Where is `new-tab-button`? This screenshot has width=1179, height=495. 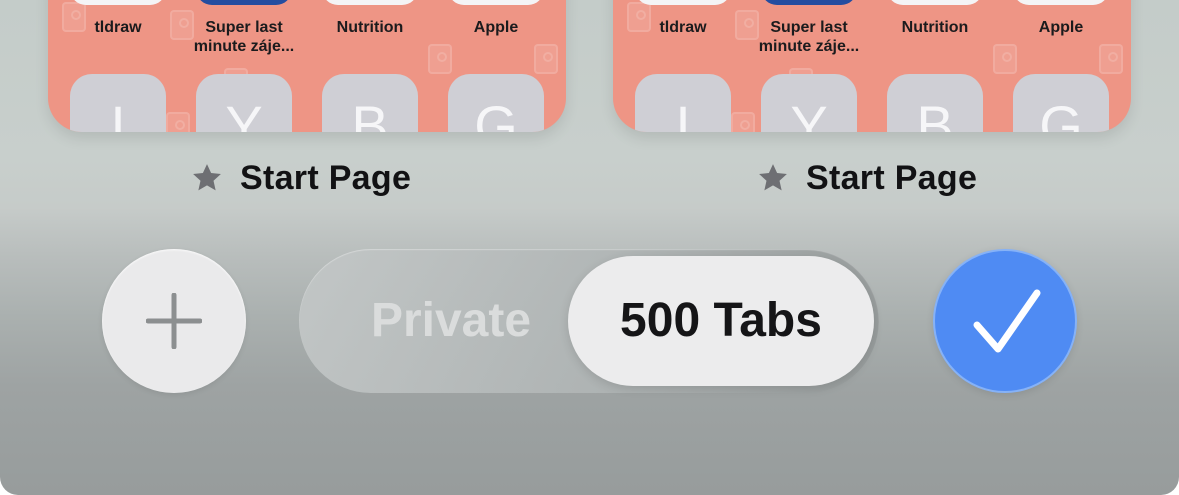 new-tab-button is located at coordinates (174, 321).